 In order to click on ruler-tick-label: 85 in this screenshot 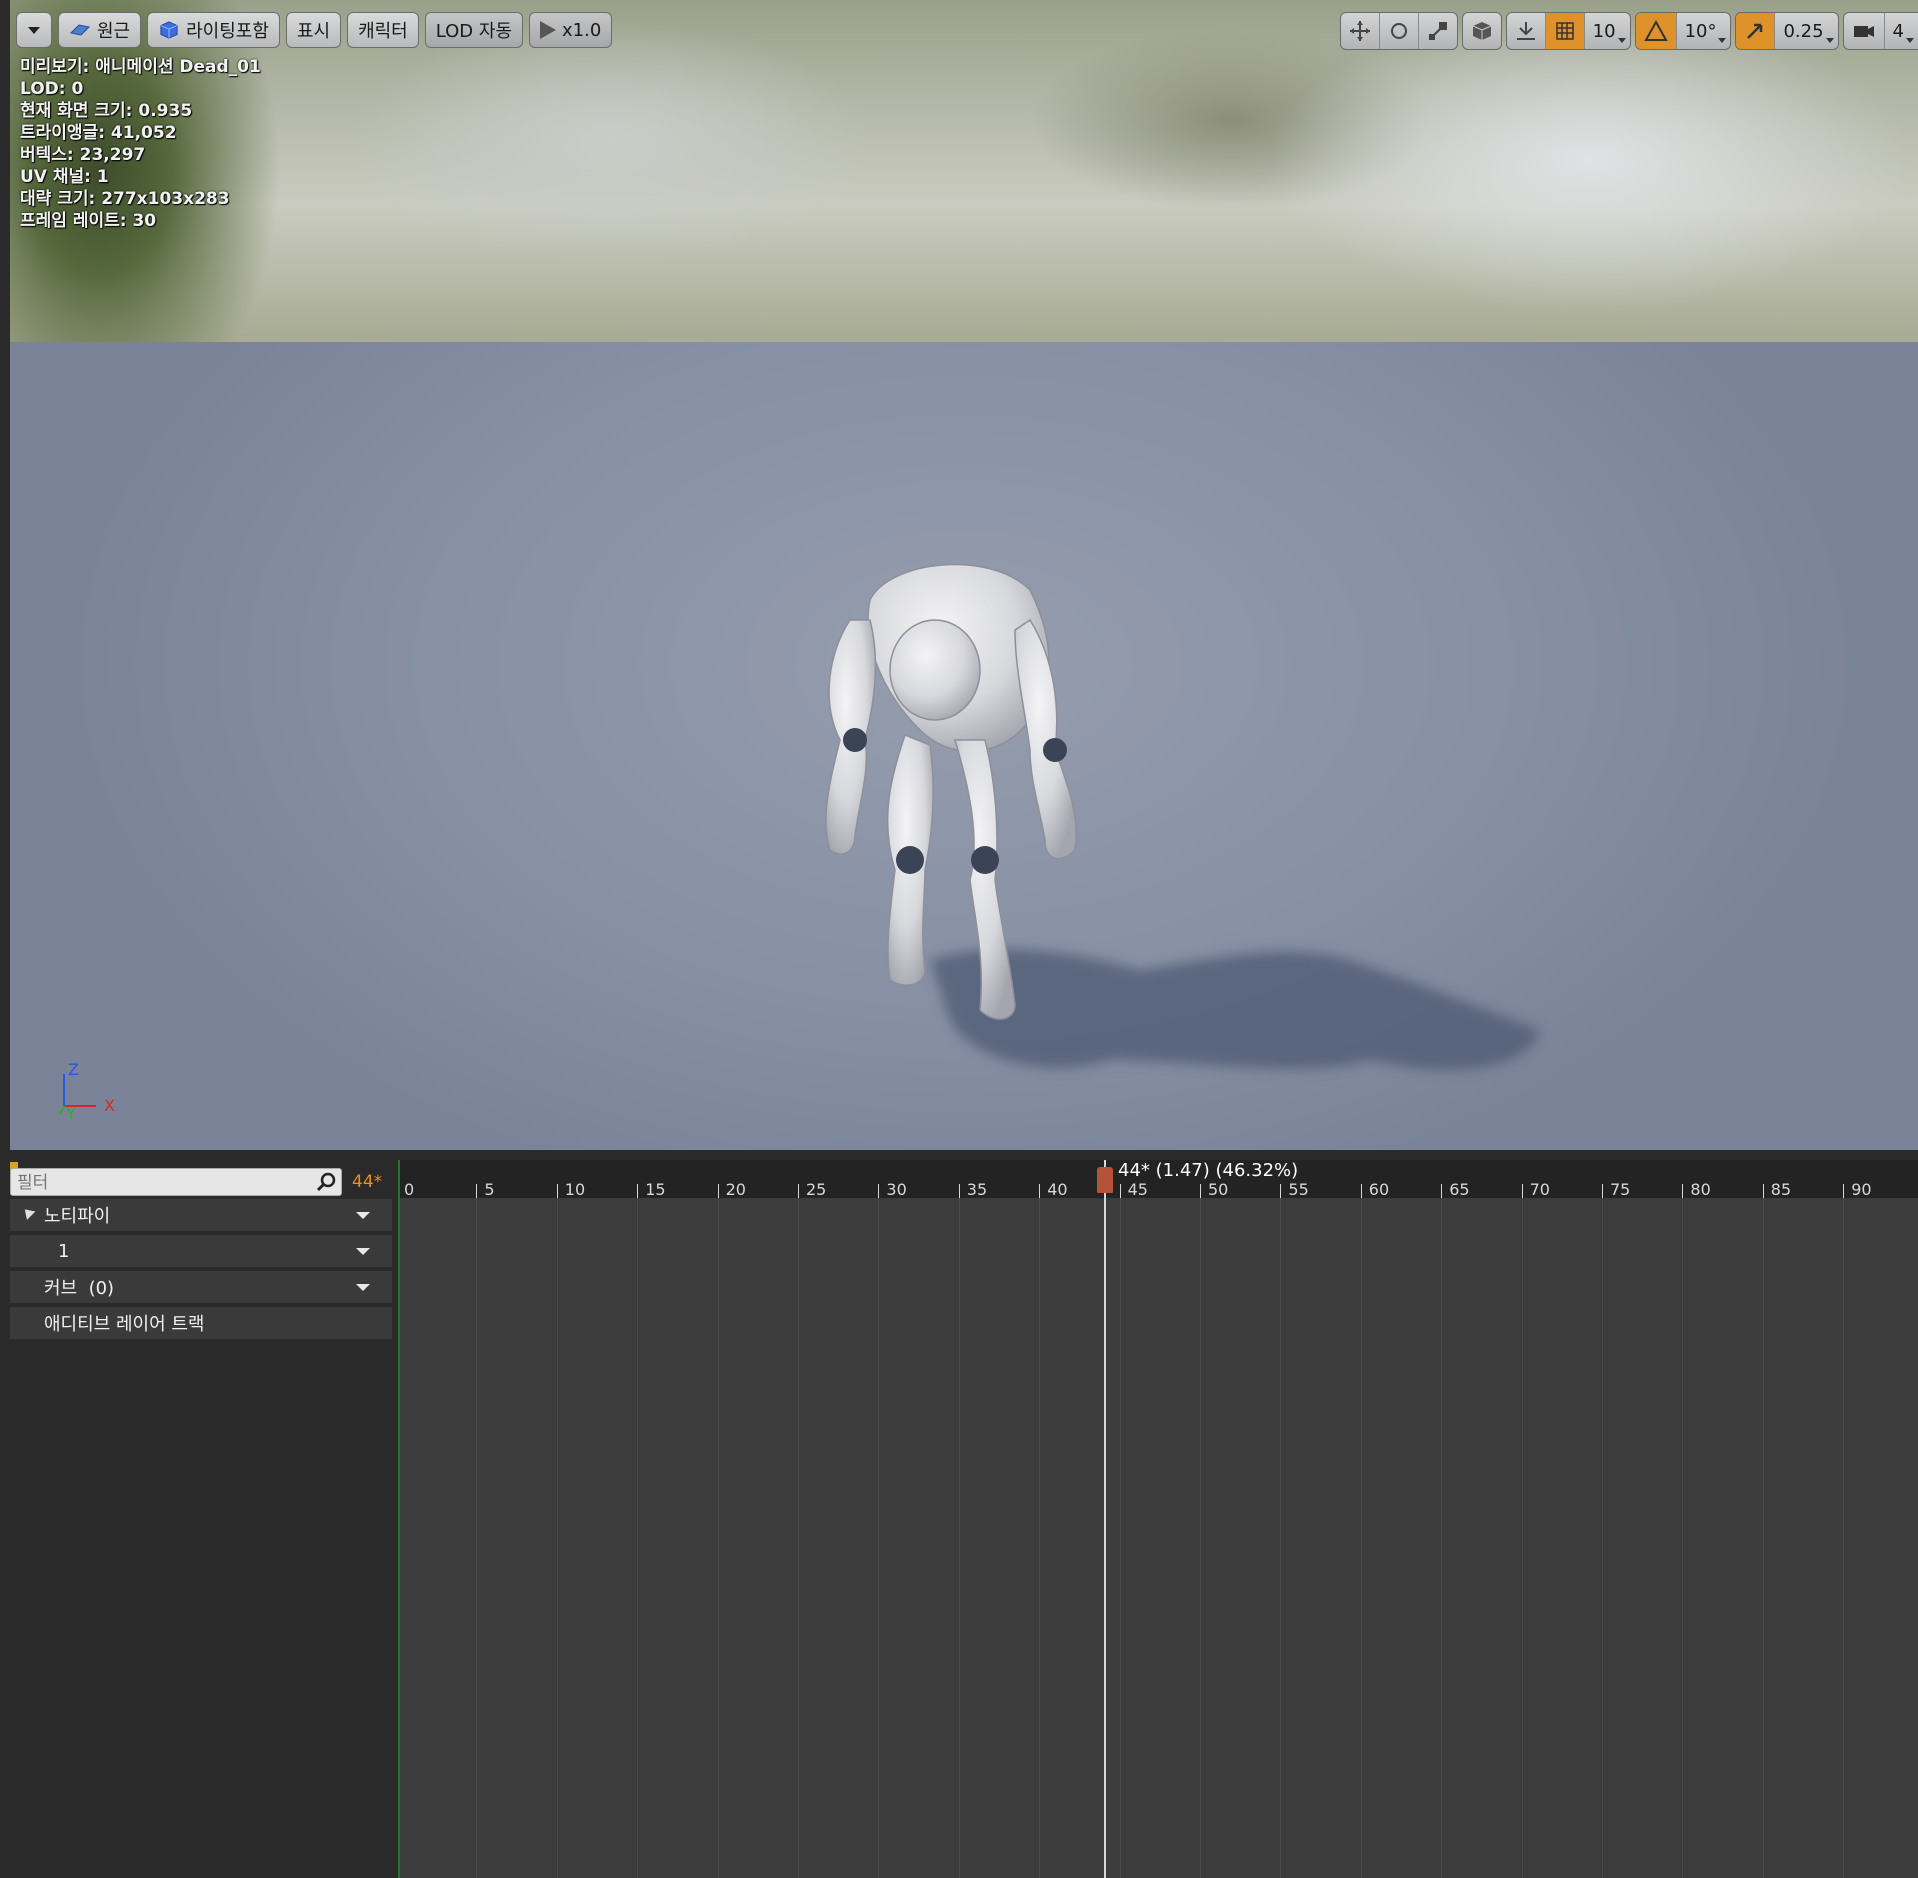, I will do `click(1781, 1189)`.